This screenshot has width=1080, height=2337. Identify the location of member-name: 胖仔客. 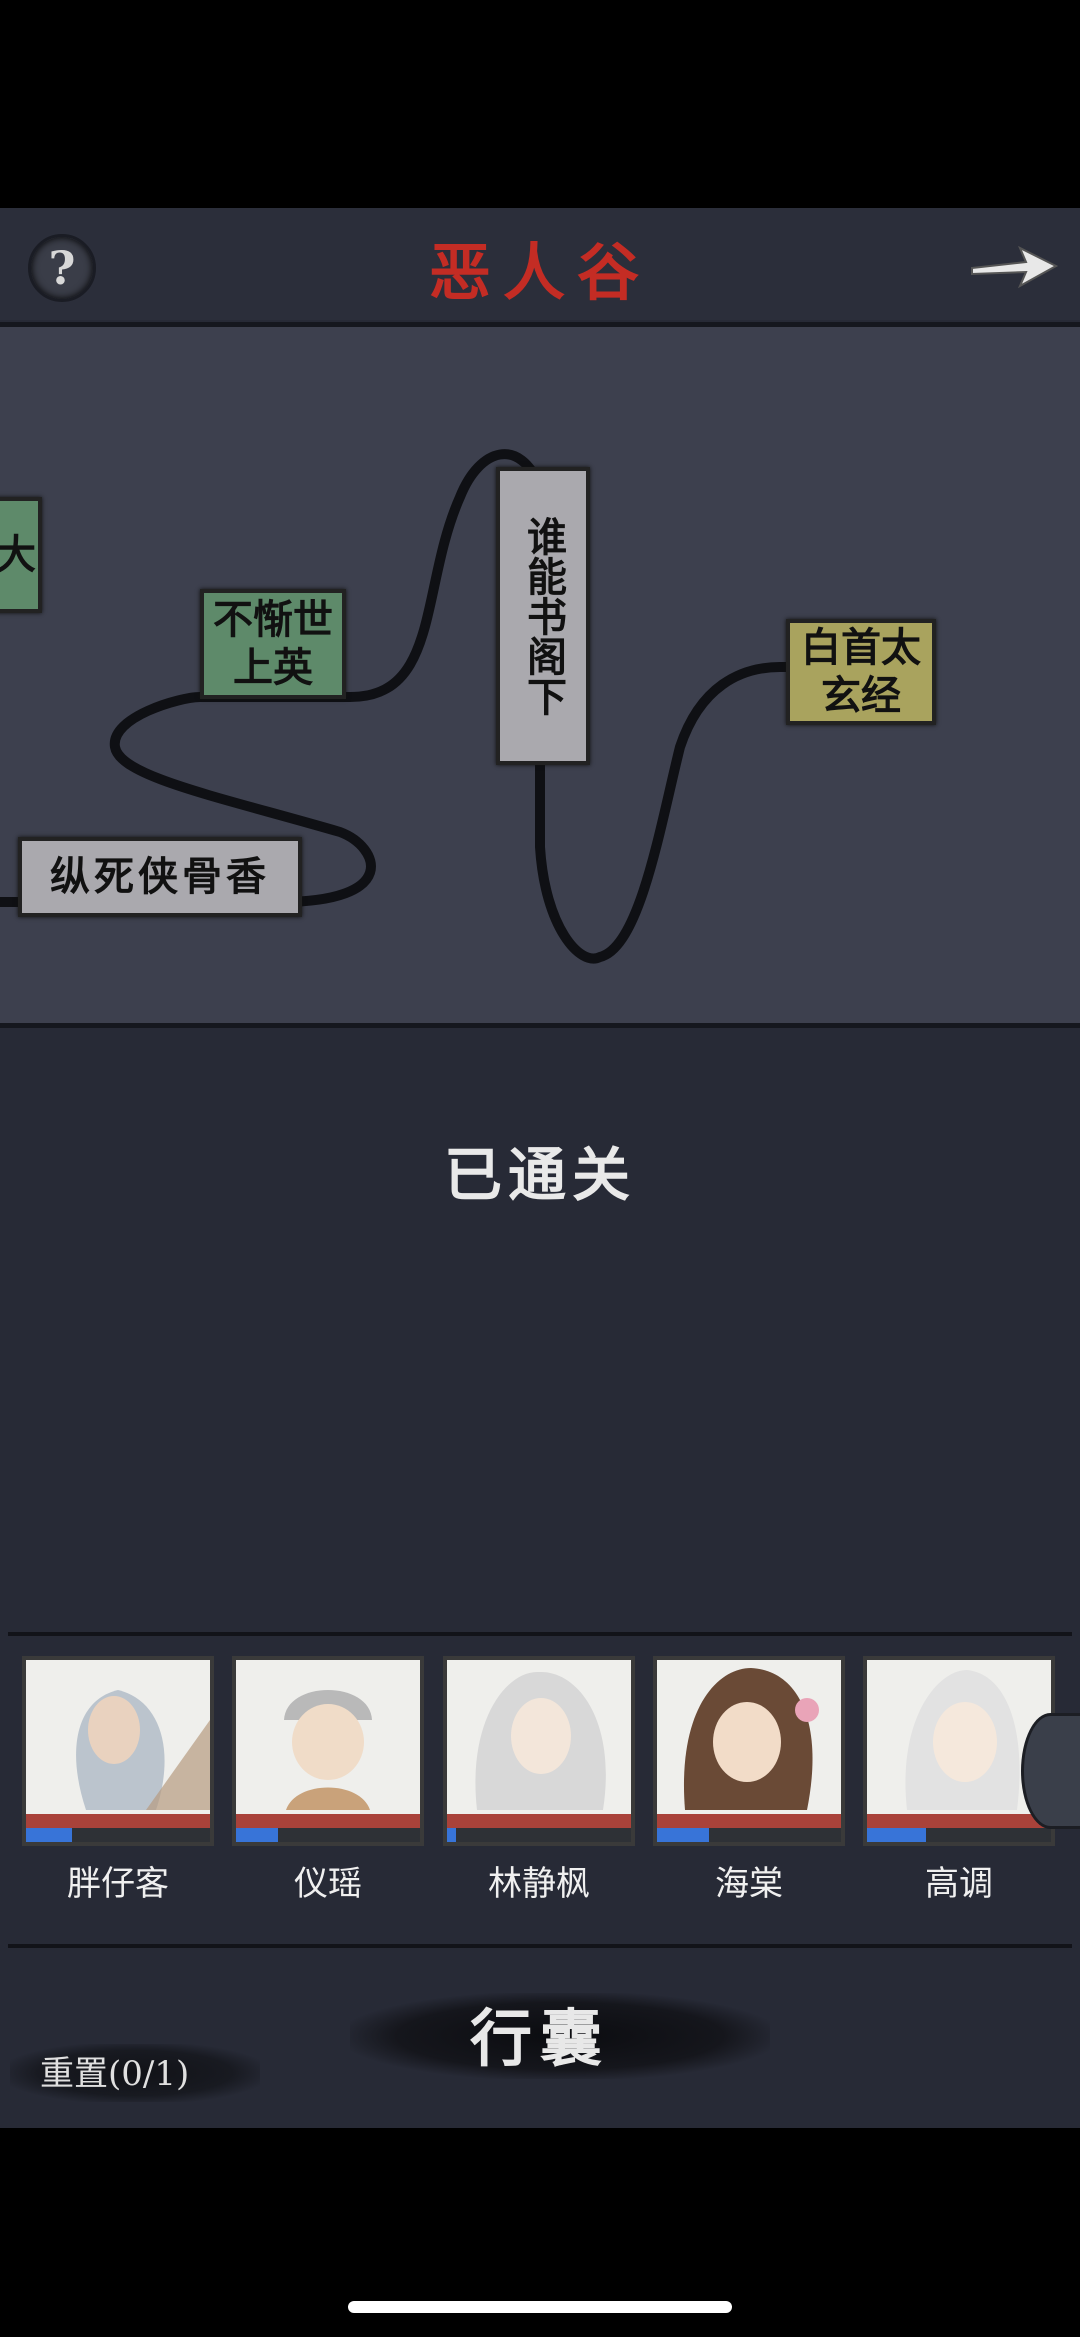
(118, 1884).